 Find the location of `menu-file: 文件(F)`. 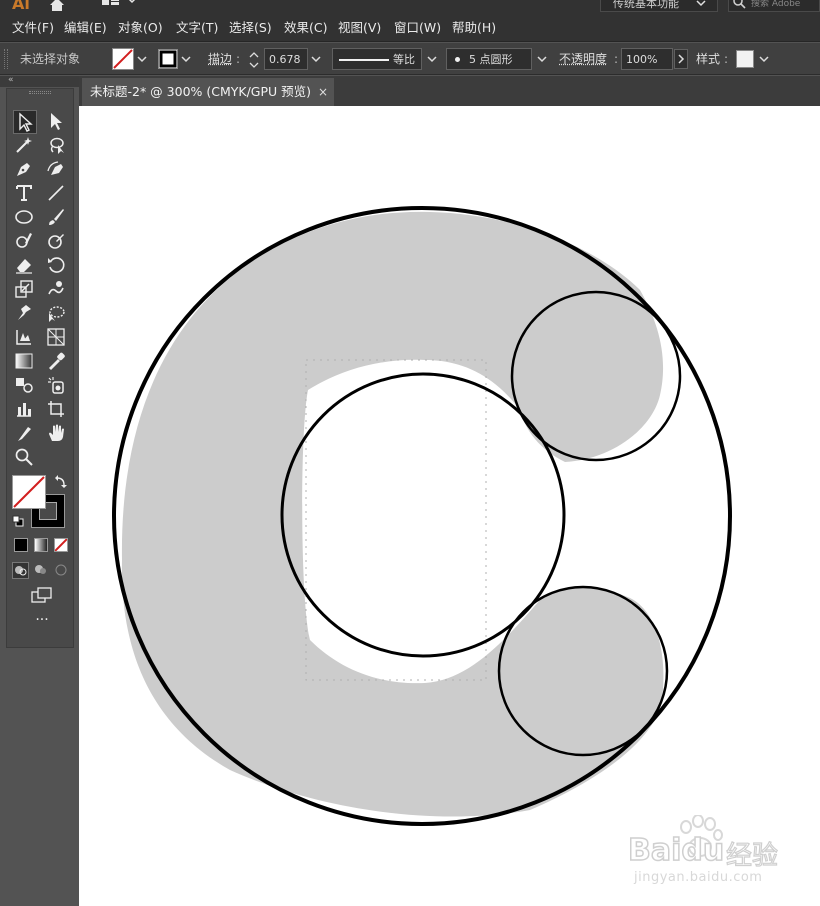

menu-file: 文件(F) is located at coordinates (33, 28).